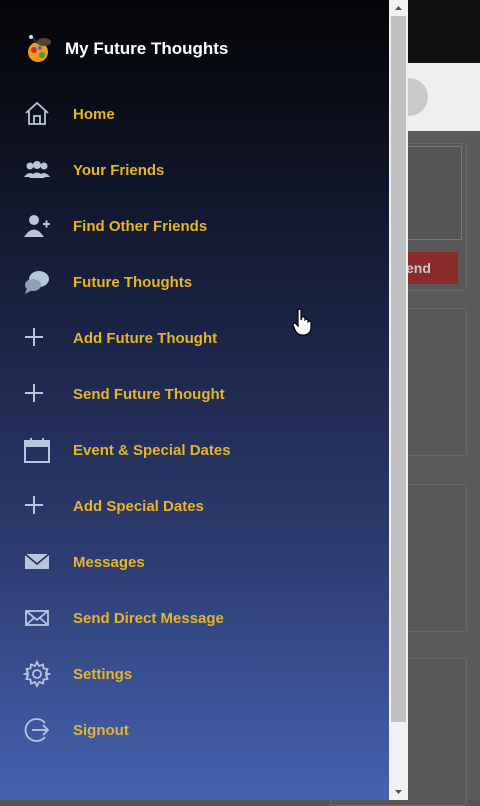 The height and width of the screenshot is (806, 480). What do you see at coordinates (194, 282) in the screenshot?
I see `menu-item-future-thoughts: Future Thoughts` at bounding box center [194, 282].